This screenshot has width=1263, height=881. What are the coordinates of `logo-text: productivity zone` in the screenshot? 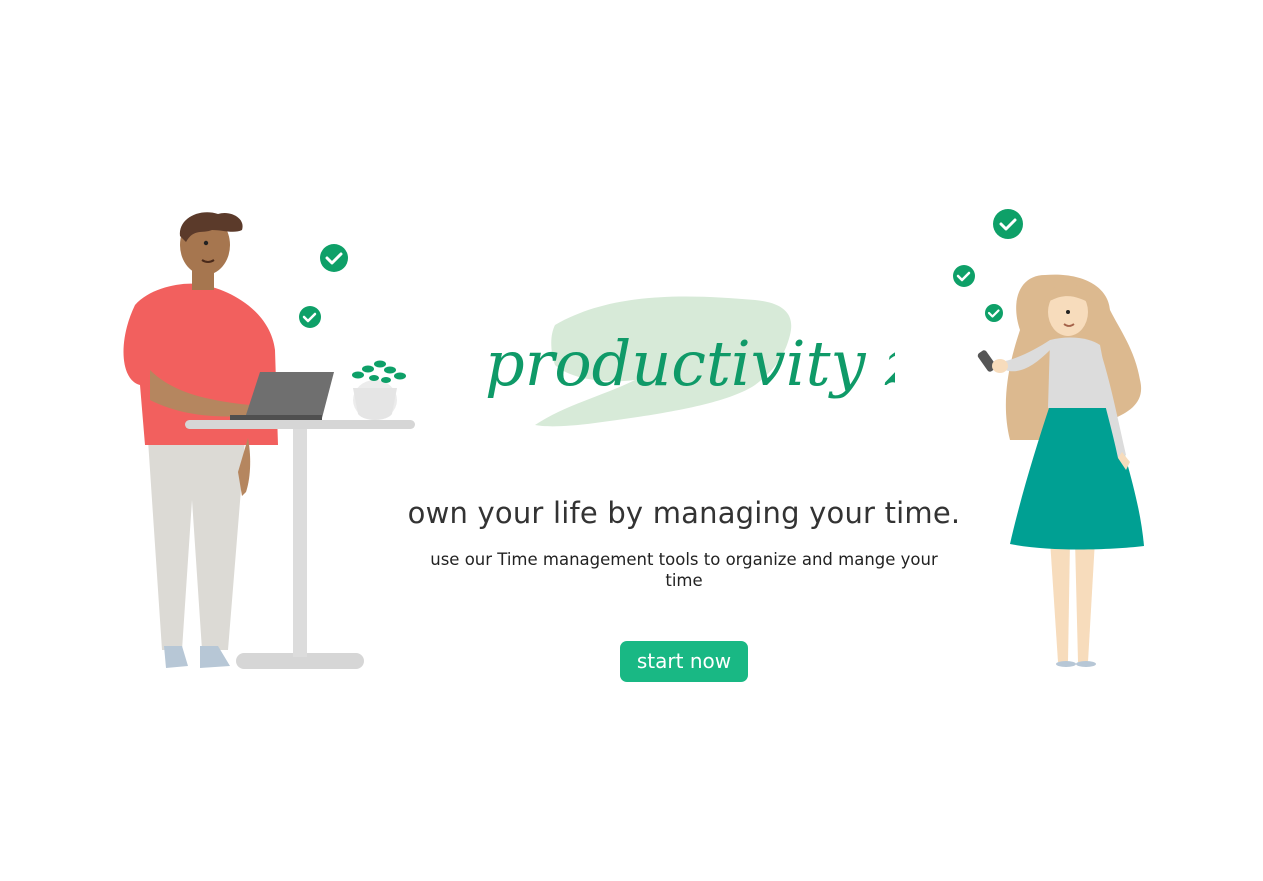 It's located at (690, 363).